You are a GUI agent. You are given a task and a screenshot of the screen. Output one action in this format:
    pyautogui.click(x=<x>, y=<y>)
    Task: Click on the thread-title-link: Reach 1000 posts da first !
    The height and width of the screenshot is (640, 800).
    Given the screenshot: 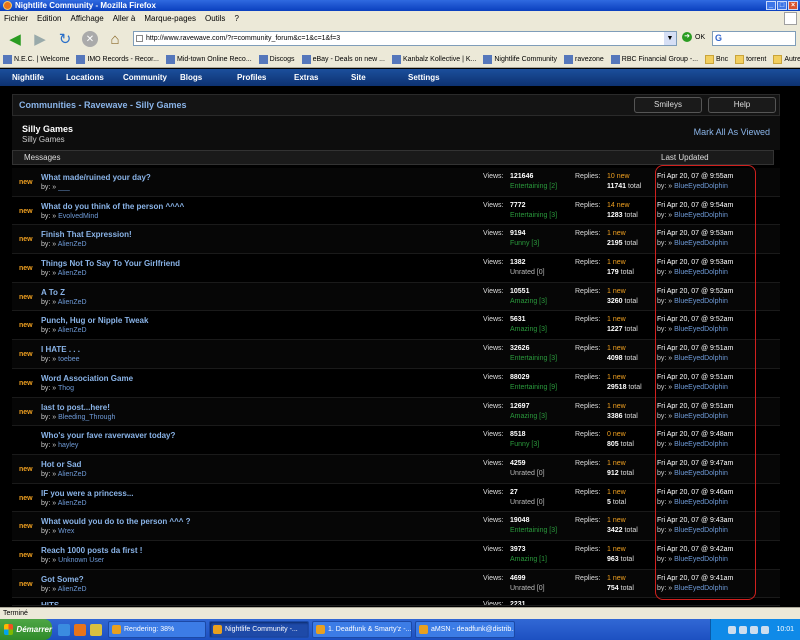 What is the action you would take?
    pyautogui.click(x=91, y=550)
    